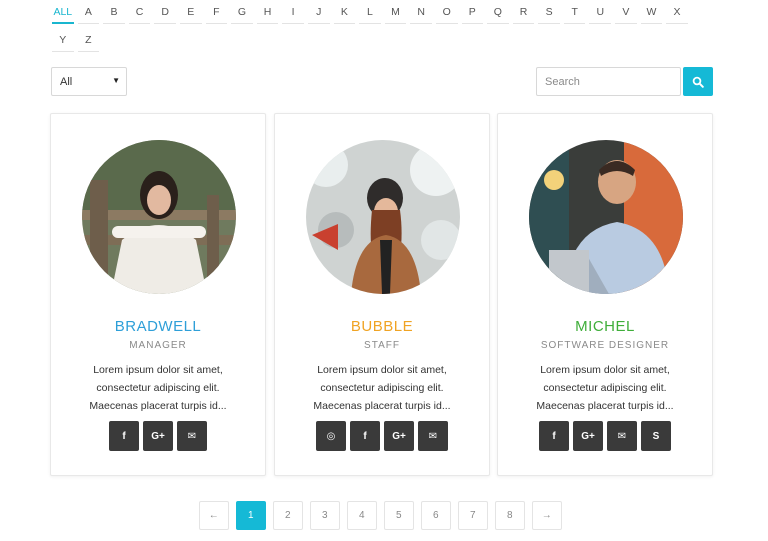 This screenshot has width=768, height=541. Describe the element at coordinates (116, 80) in the screenshot. I see `caret-down-icon: ▼` at that location.